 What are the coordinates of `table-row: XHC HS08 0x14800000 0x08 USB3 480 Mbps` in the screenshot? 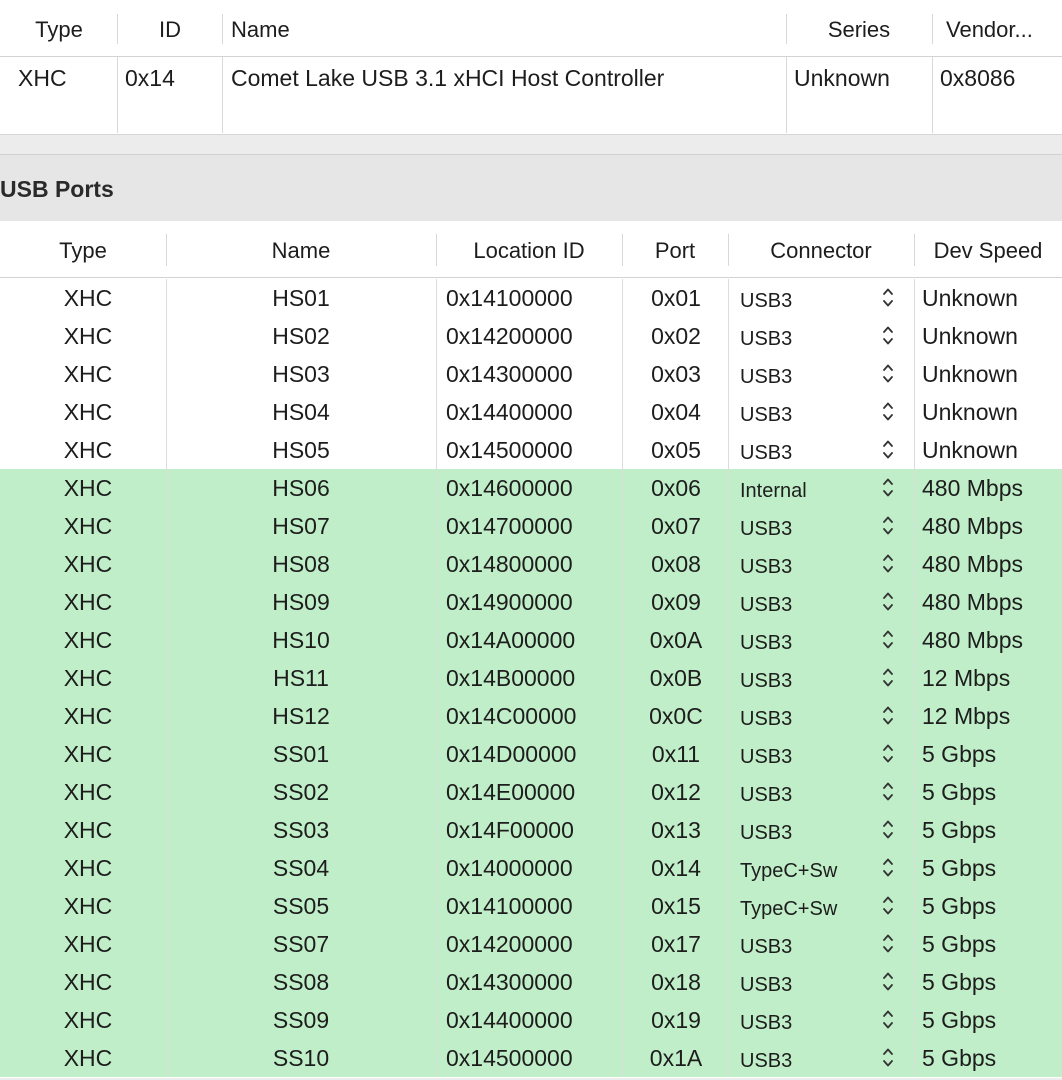 It's located at (531, 564).